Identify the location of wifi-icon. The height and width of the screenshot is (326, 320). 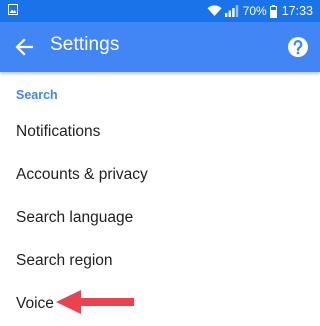
(214, 10).